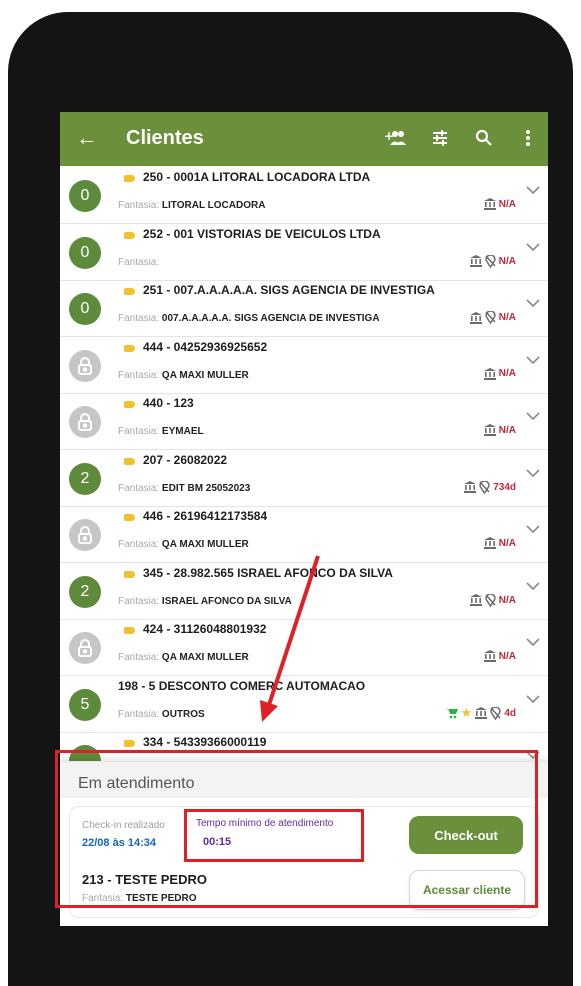 The width and height of the screenshot is (581, 986). I want to click on client-title: 444 - 04252936925652, so click(205, 346).